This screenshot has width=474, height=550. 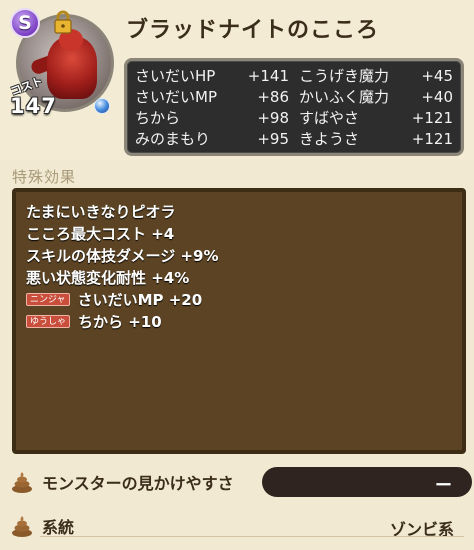 I want to click on heart-portrait-area: S コスト 147, so click(x=61, y=62).